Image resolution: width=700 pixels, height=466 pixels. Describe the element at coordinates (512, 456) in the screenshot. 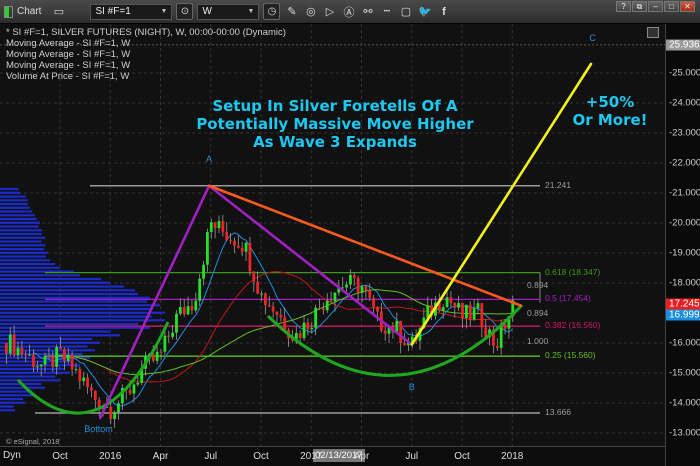

I see `x-tick-label: 2018` at that location.